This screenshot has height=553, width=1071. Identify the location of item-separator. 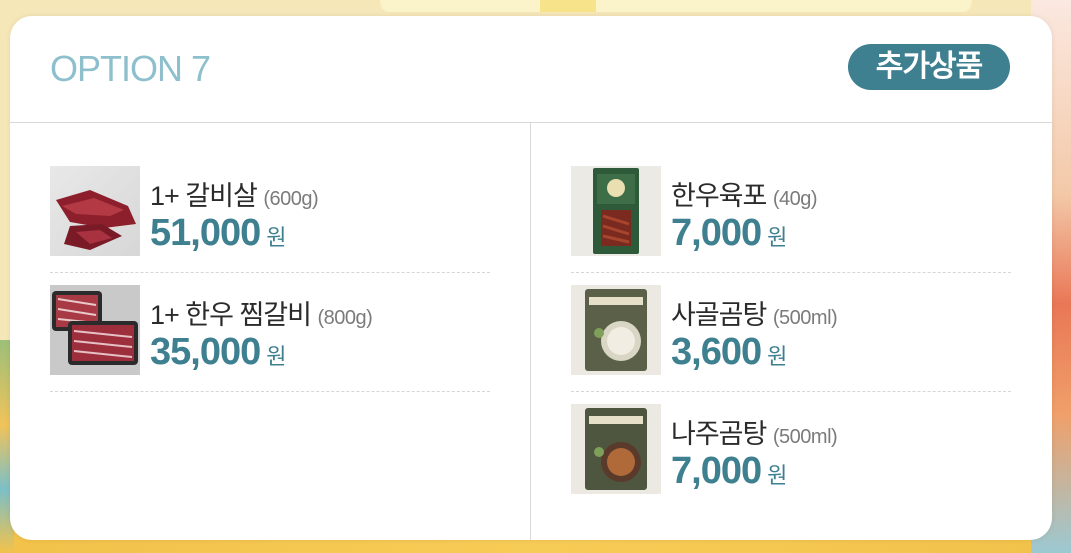
(270, 391).